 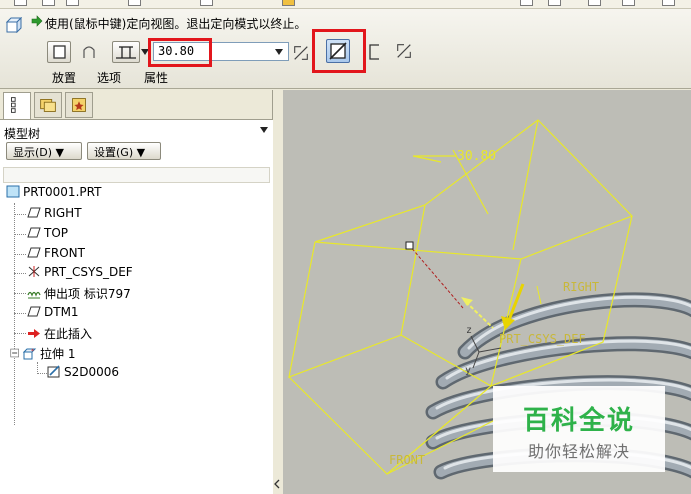 What do you see at coordinates (34, 295) in the screenshot?
I see `protrusion-feature-icon` at bounding box center [34, 295].